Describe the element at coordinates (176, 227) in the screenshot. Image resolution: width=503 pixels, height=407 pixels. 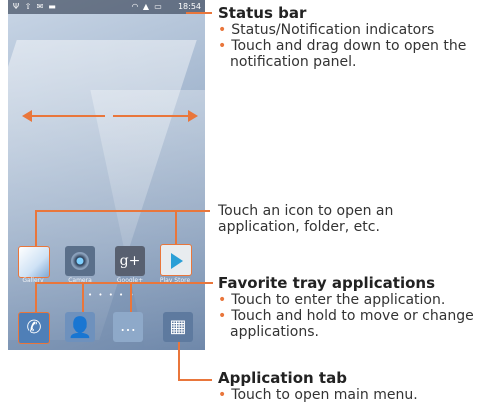
I see `icon-callout-right` at that location.